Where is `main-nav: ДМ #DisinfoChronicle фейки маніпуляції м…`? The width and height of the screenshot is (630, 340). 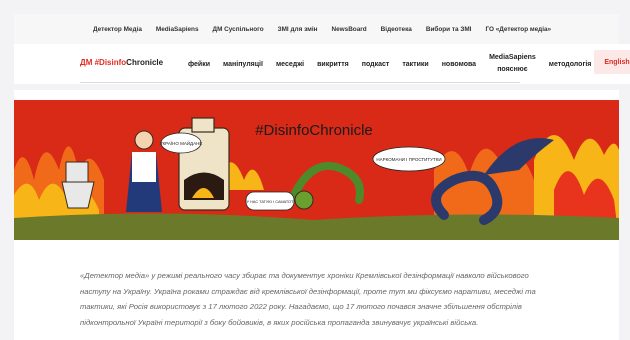
main-nav: ДМ #DisinfoChronicle фейки маніпуляції м… is located at coordinates (322, 64).